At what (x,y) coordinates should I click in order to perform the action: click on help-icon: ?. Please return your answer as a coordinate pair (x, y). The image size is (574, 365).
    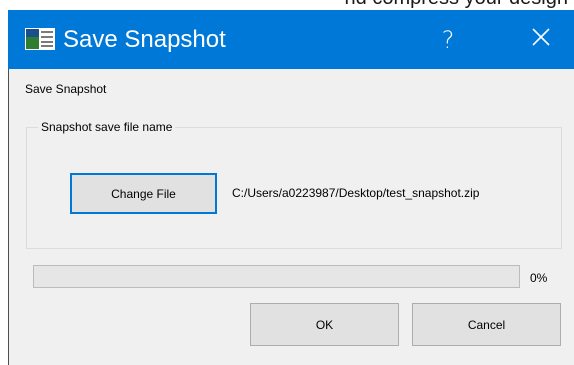
    Looking at the image, I should click on (448, 39).